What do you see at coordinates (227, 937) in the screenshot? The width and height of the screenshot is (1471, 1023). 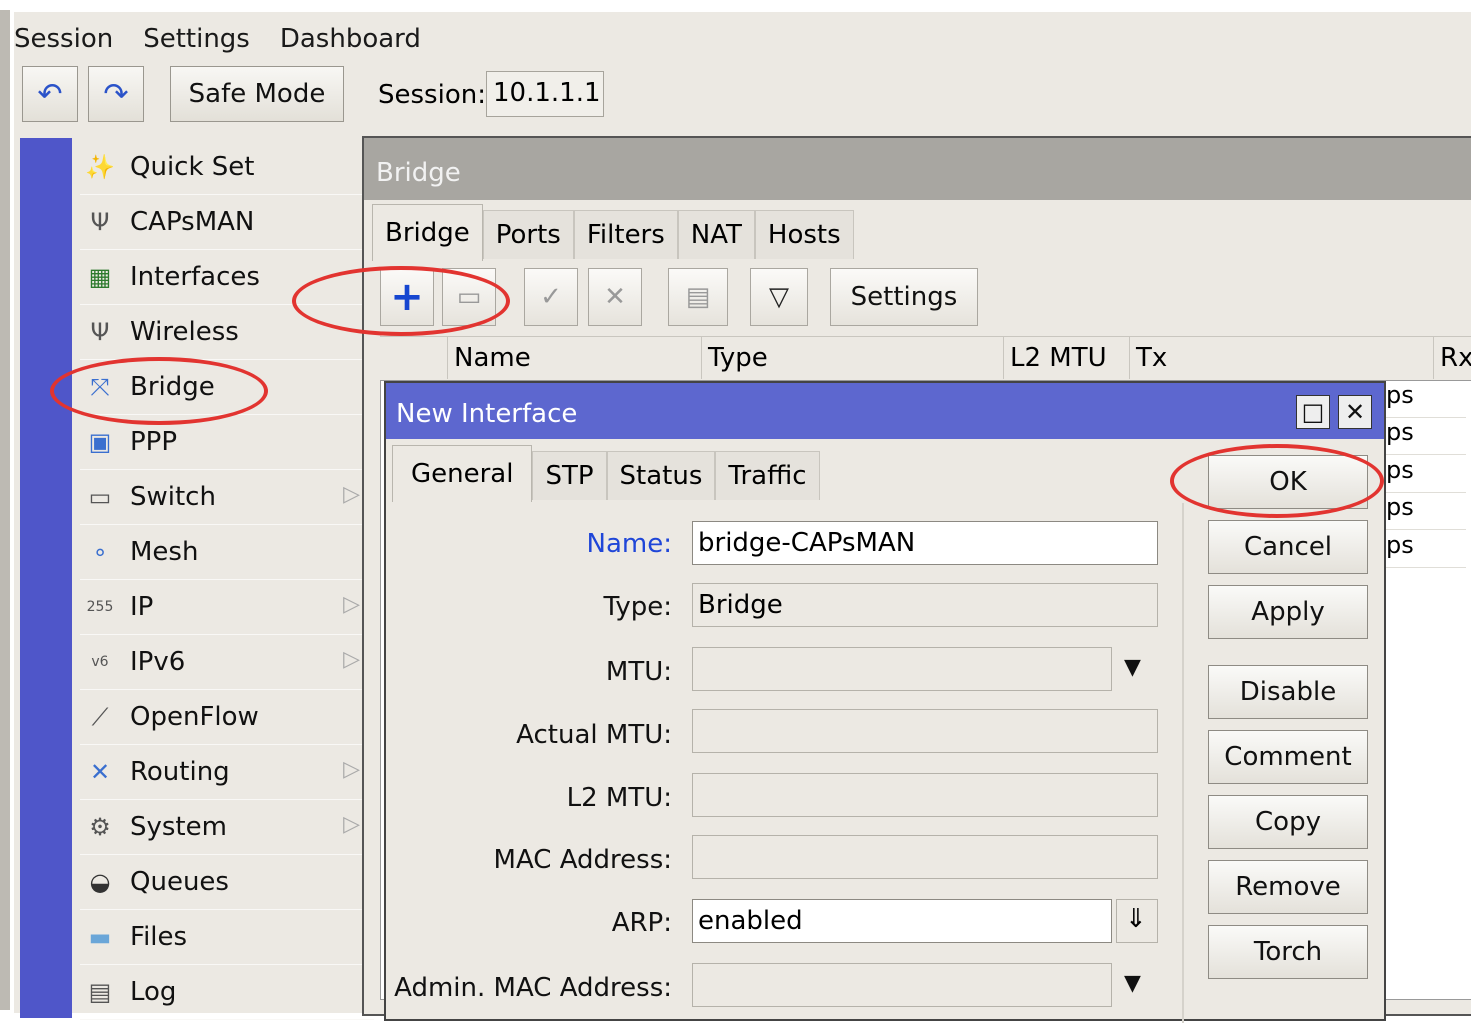 I see `sidebar-item-files: ▬ Files` at bounding box center [227, 937].